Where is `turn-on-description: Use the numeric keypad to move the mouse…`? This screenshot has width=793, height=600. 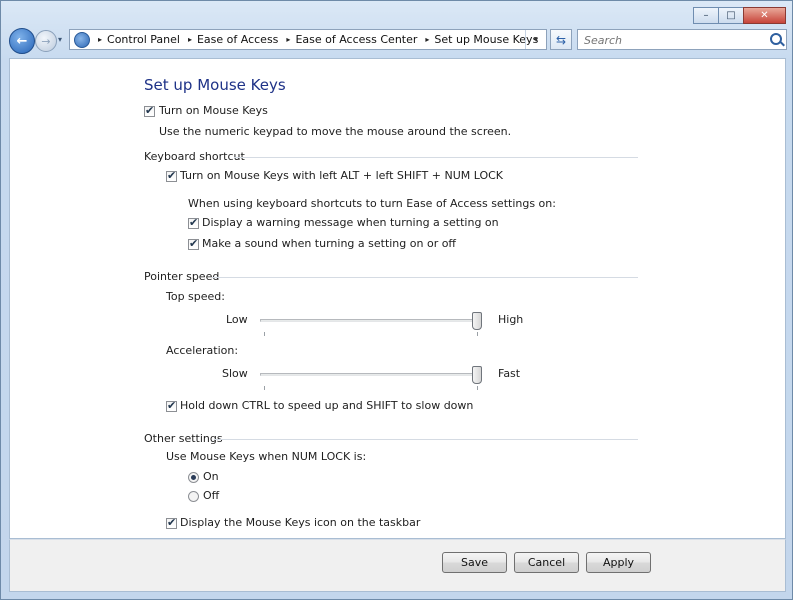
turn-on-description: Use the numeric keypad to move the mouse… is located at coordinates (335, 131).